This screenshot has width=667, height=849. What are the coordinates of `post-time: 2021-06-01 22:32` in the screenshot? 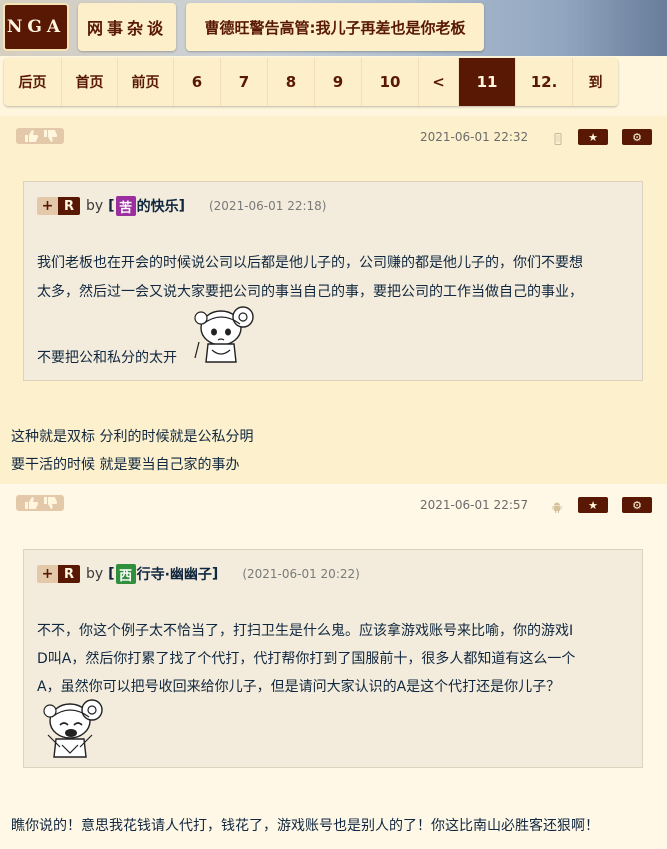 It's located at (474, 137).